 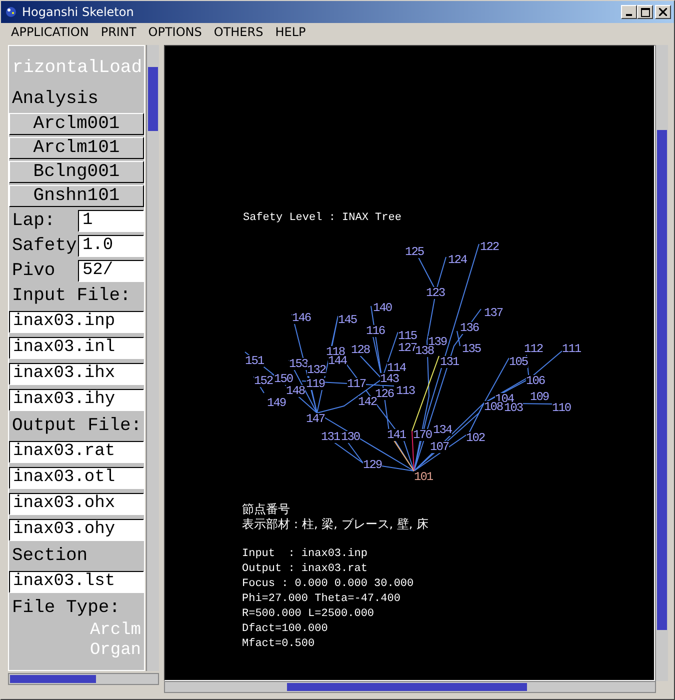 What do you see at coordinates (356, 384) in the screenshot?
I see `node-label: 117` at bounding box center [356, 384].